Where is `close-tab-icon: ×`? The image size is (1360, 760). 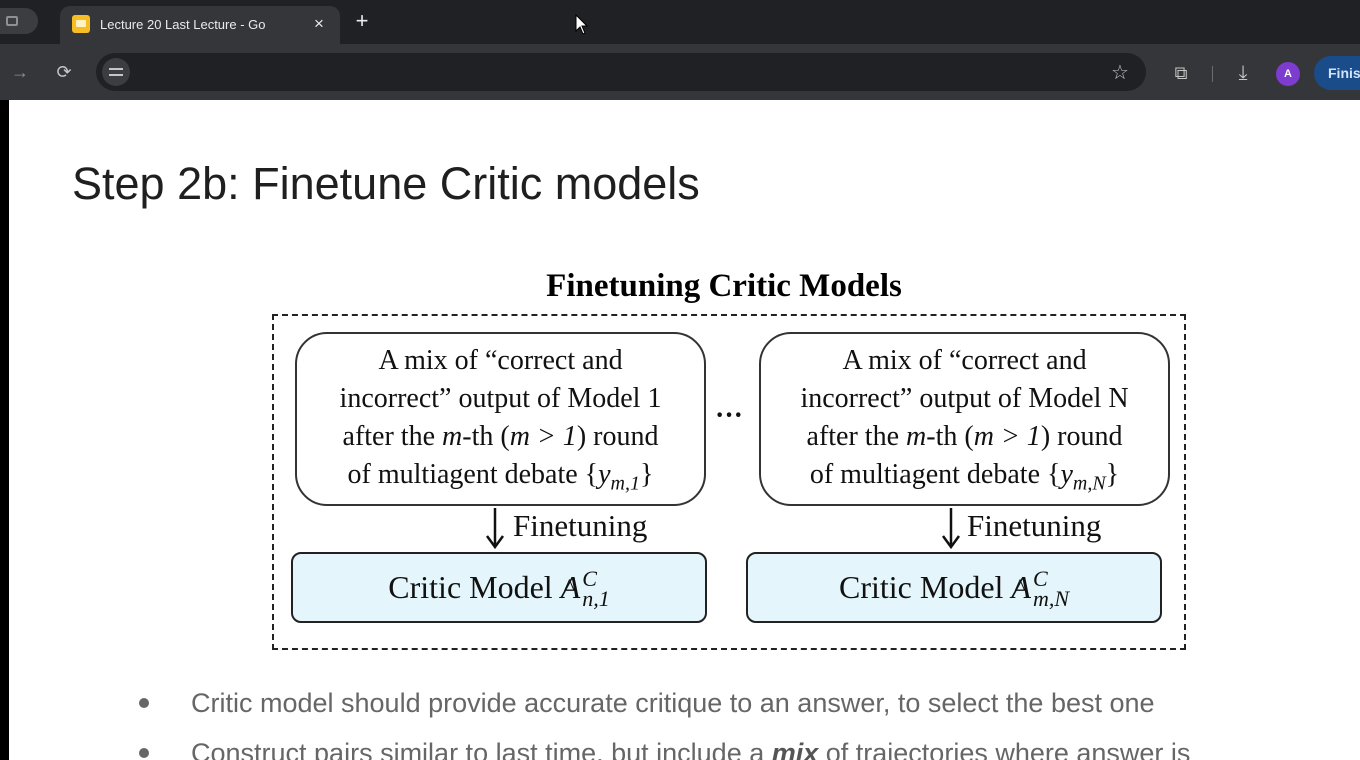 close-tab-icon: × is located at coordinates (319, 24).